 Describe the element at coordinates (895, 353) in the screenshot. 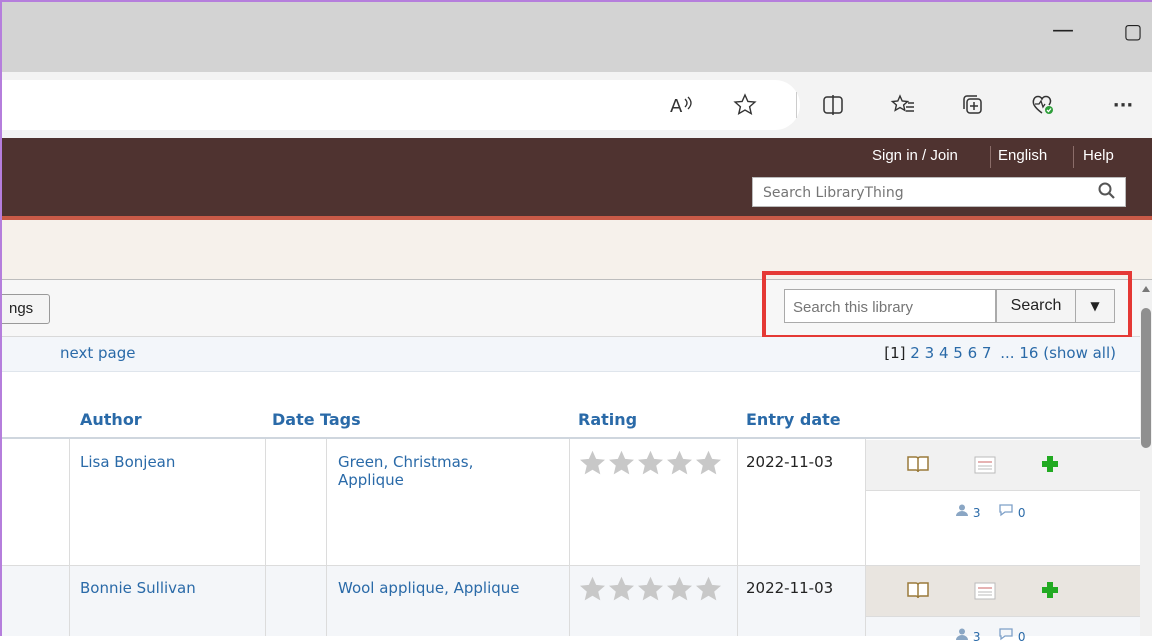

I see `current-page: [1]` at that location.